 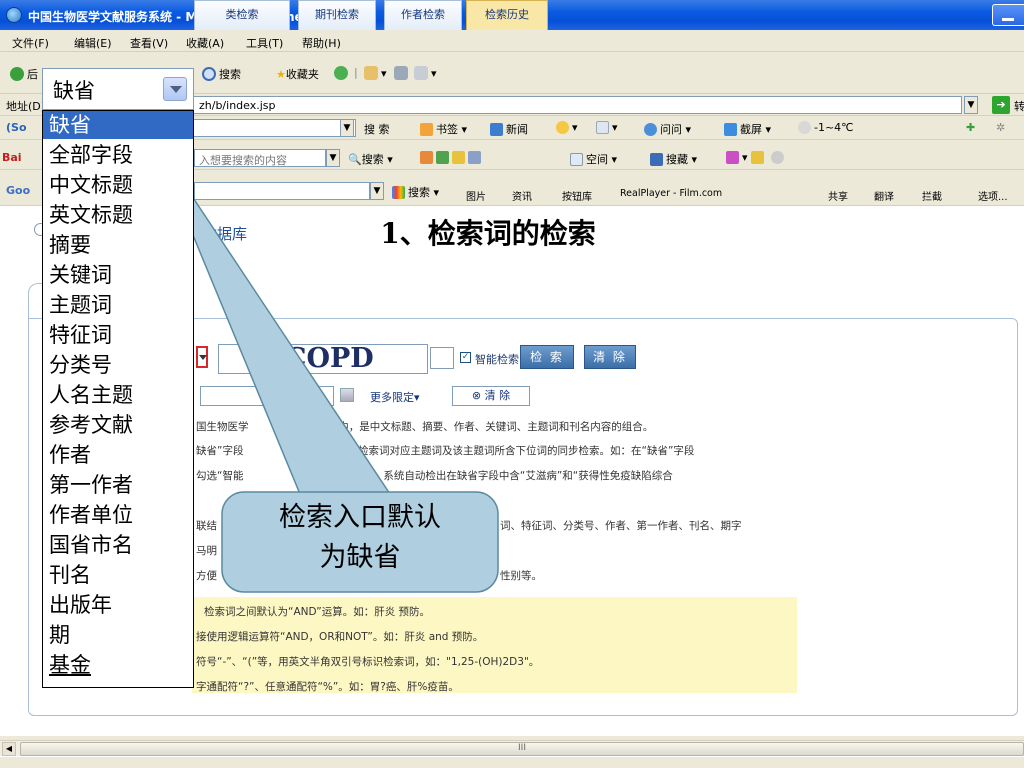 I want to click on home-icon, so click(x=576, y=159).